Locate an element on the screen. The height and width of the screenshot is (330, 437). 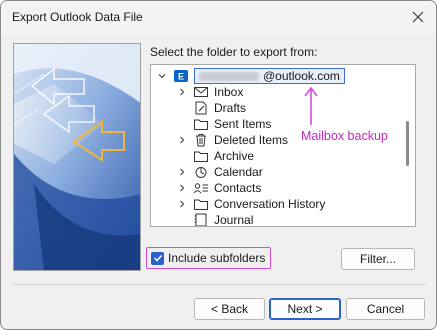
include-subfolders-checkbox is located at coordinates (157, 258).